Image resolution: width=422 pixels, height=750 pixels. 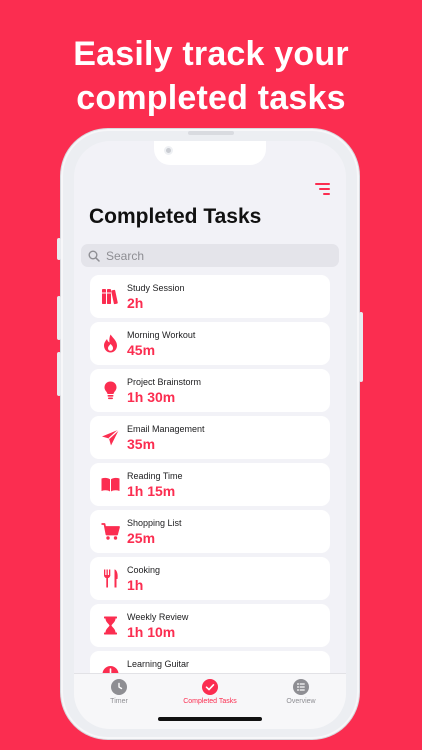 What do you see at coordinates (210, 625) in the screenshot?
I see `task-card: Weekly Review 1h 10m` at bounding box center [210, 625].